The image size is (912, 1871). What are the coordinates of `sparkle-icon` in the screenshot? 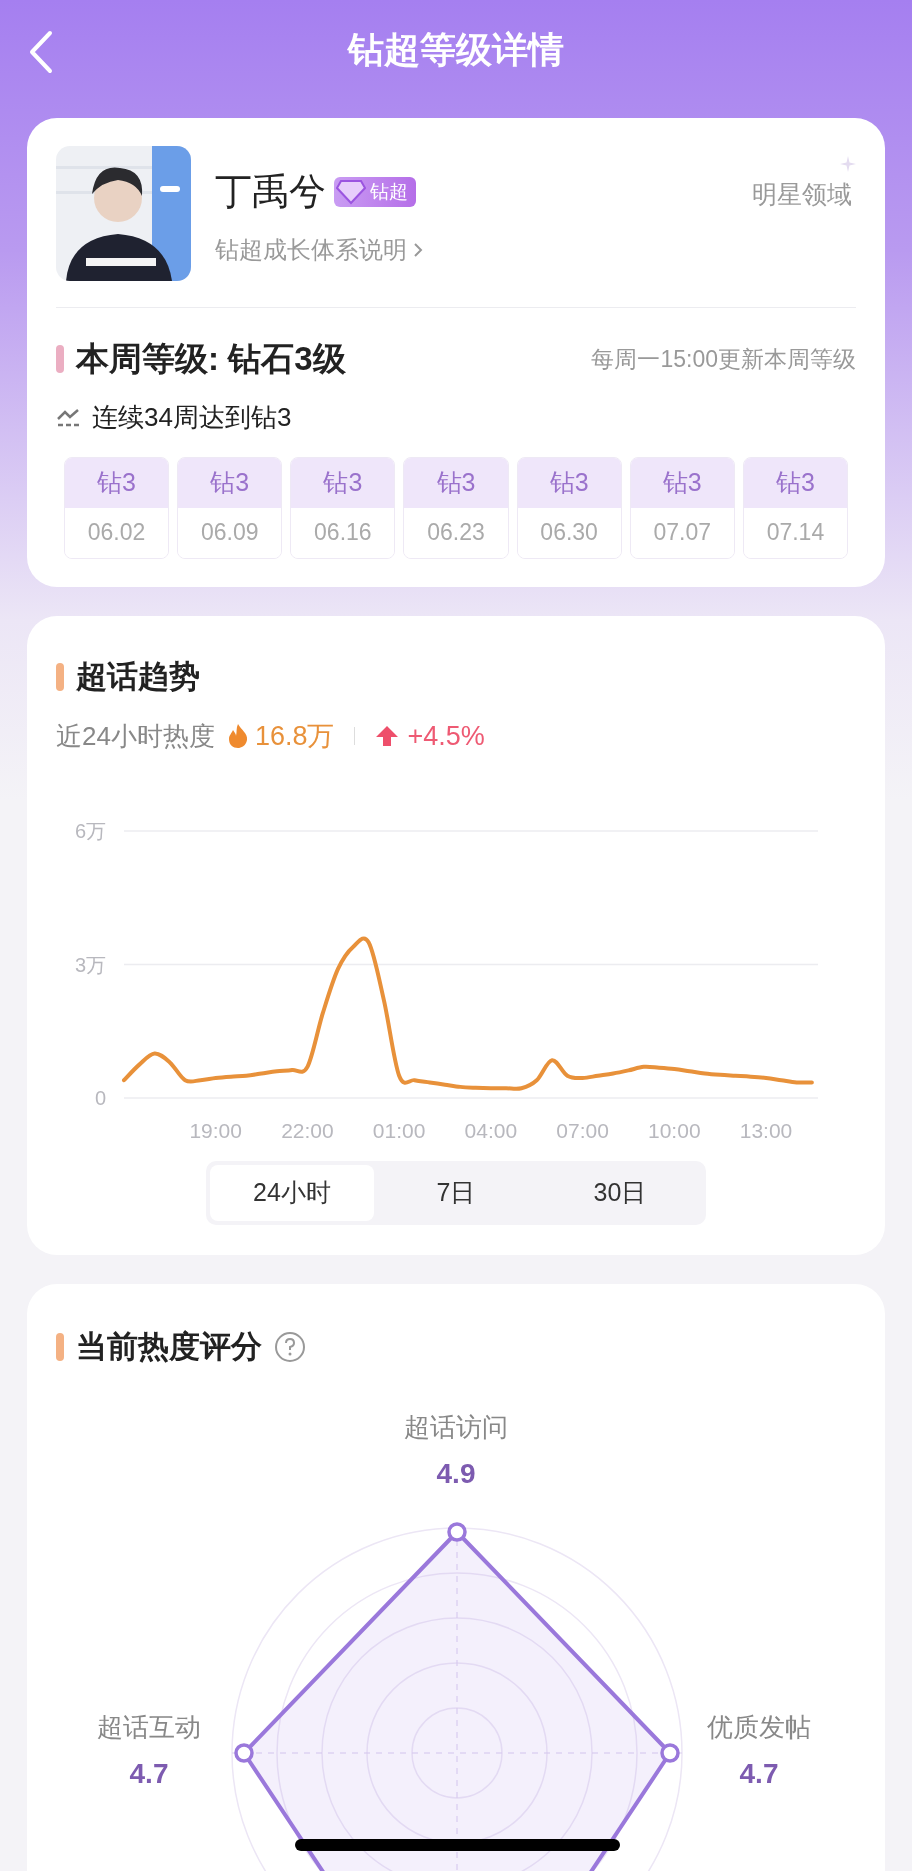 It's located at (848, 164).